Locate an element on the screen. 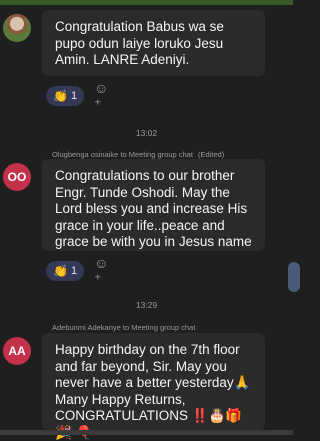 The width and height of the screenshot is (320, 441). composer-edge is located at coordinates (146, 432).